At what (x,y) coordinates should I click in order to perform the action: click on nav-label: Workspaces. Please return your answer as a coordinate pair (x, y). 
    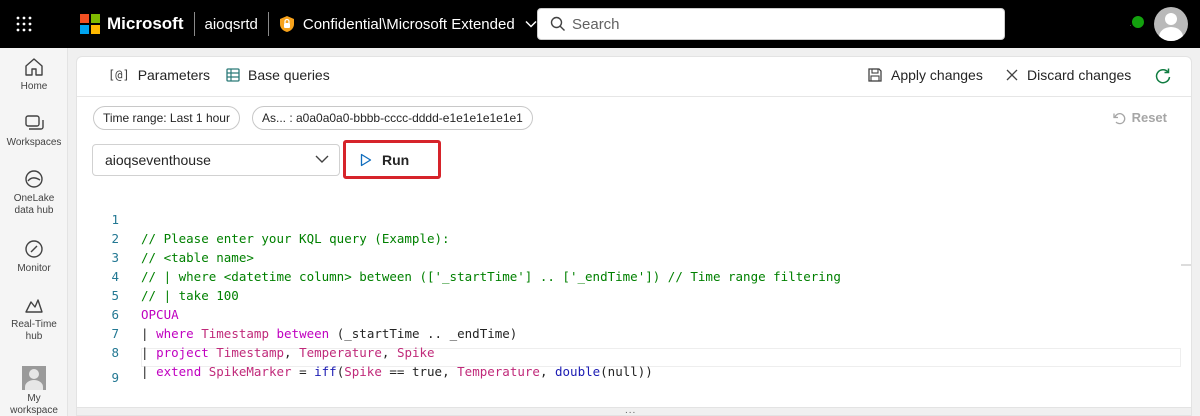
    Looking at the image, I should click on (34, 142).